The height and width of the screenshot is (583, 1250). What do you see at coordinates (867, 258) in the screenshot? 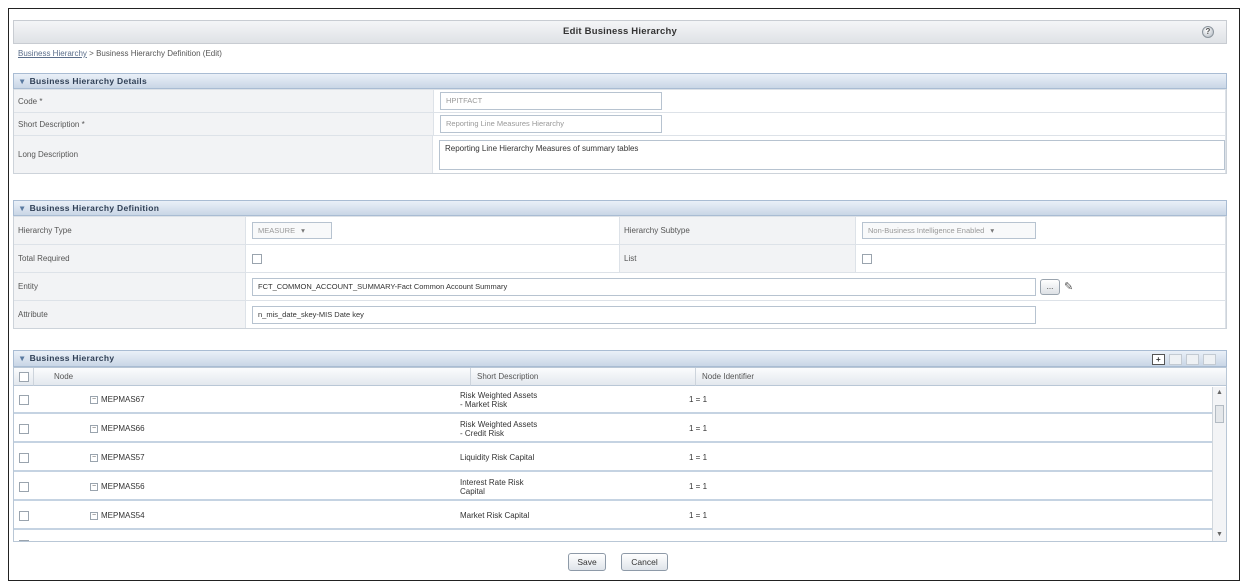
I see `list-checkbox` at bounding box center [867, 258].